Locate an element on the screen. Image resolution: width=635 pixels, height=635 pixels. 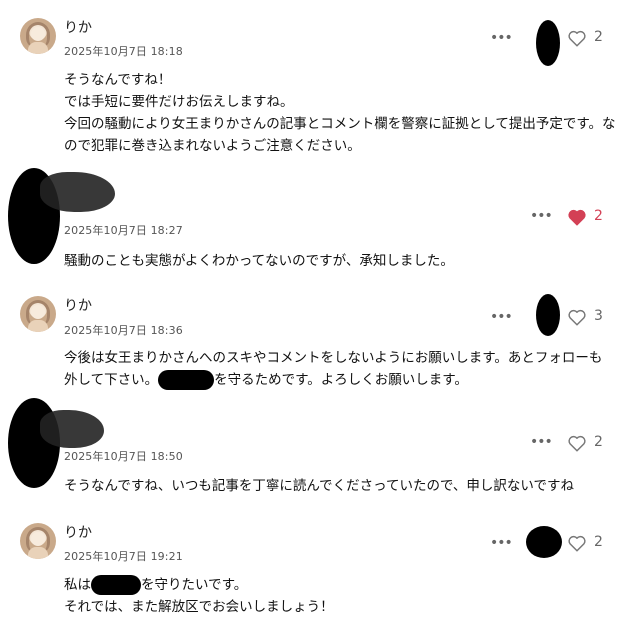
comment-date: 2025年10月7日 18:36 is located at coordinates (123, 330).